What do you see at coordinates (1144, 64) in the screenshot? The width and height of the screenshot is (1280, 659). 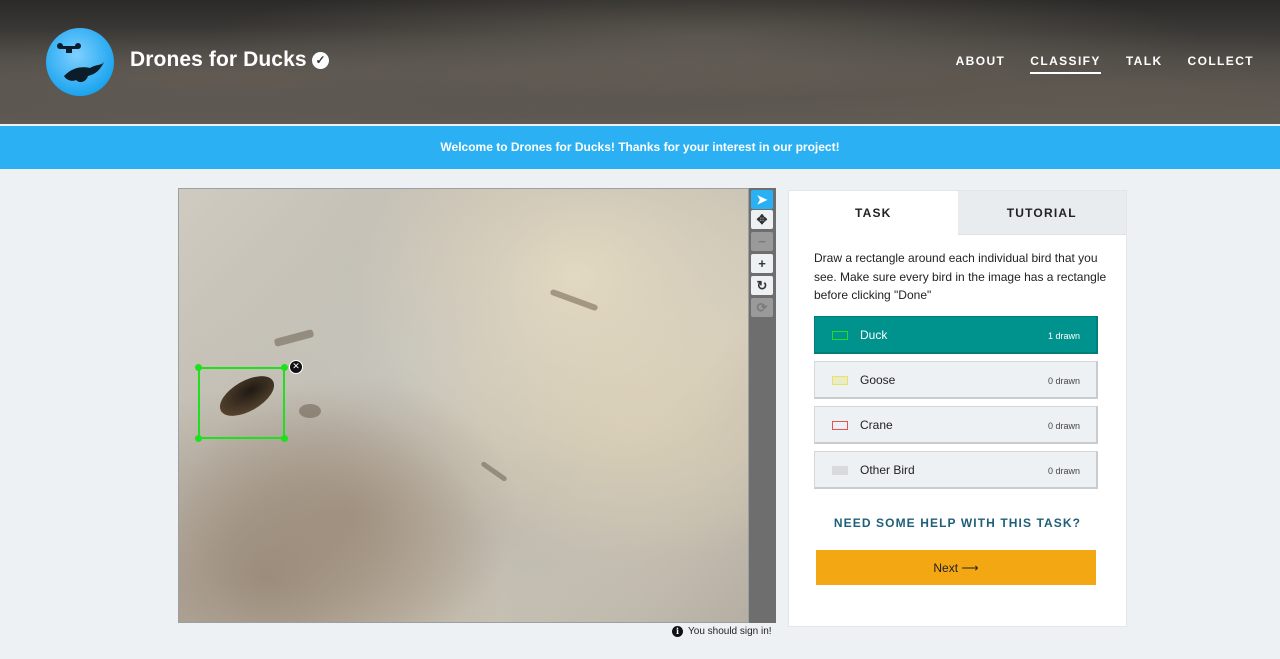 I see `nav-talk: TALK` at bounding box center [1144, 64].